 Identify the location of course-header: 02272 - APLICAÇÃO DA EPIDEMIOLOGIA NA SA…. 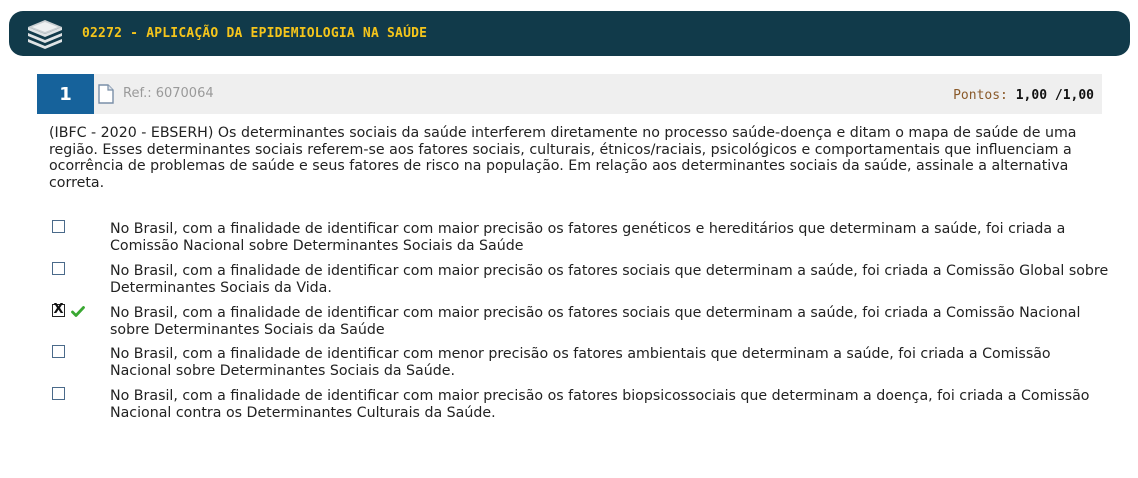
(569, 33).